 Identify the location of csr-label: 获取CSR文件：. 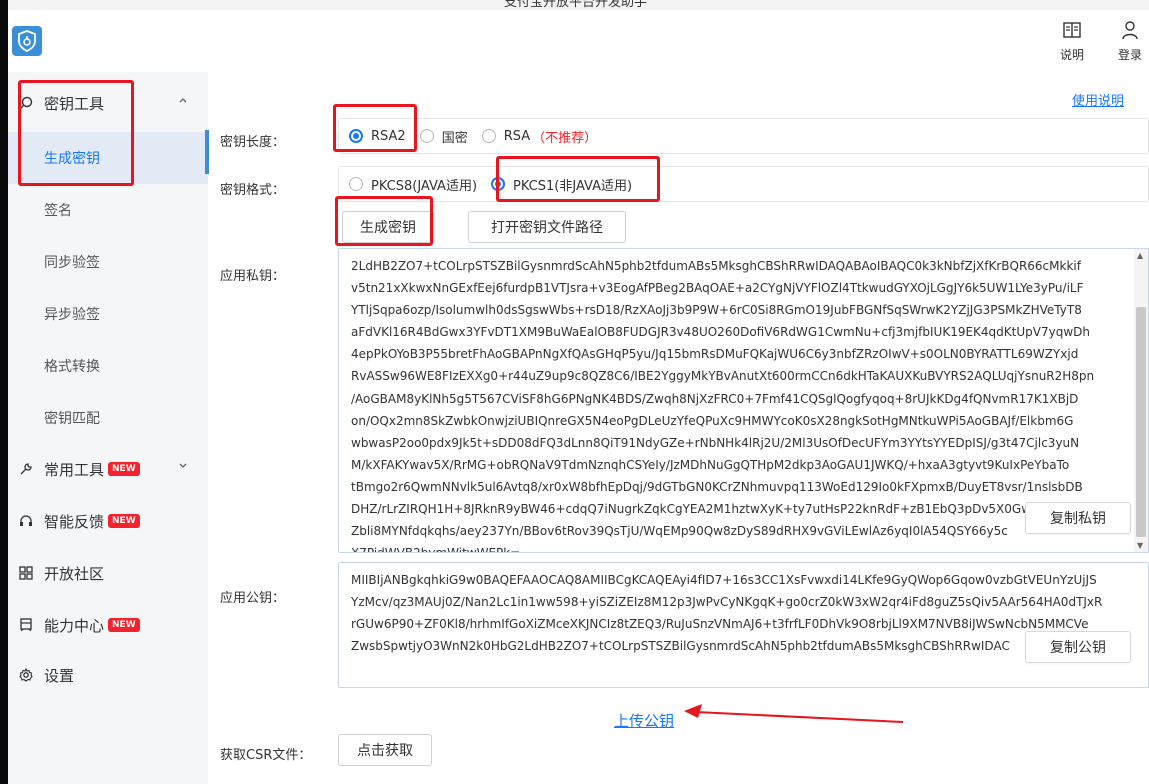
(266, 755).